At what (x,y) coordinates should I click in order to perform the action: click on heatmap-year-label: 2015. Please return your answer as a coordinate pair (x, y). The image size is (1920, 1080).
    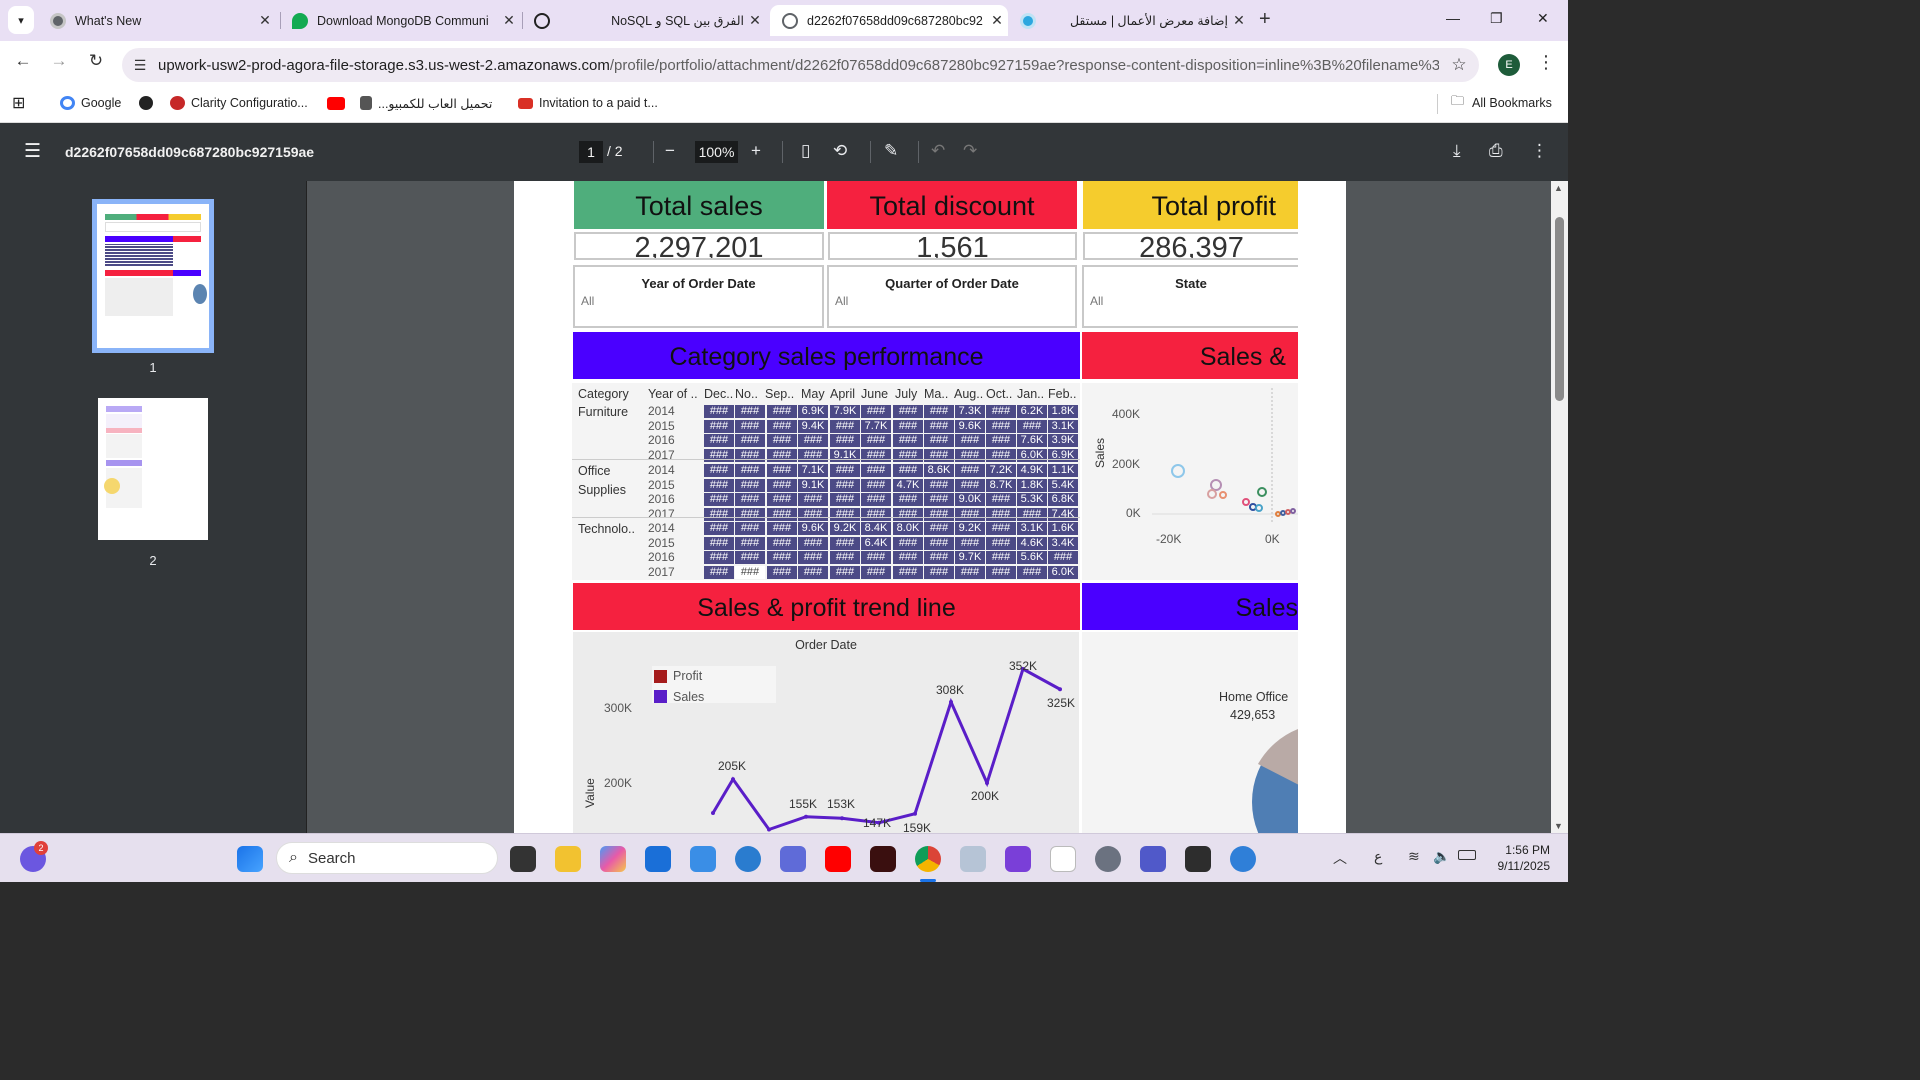
    Looking at the image, I should click on (661, 425).